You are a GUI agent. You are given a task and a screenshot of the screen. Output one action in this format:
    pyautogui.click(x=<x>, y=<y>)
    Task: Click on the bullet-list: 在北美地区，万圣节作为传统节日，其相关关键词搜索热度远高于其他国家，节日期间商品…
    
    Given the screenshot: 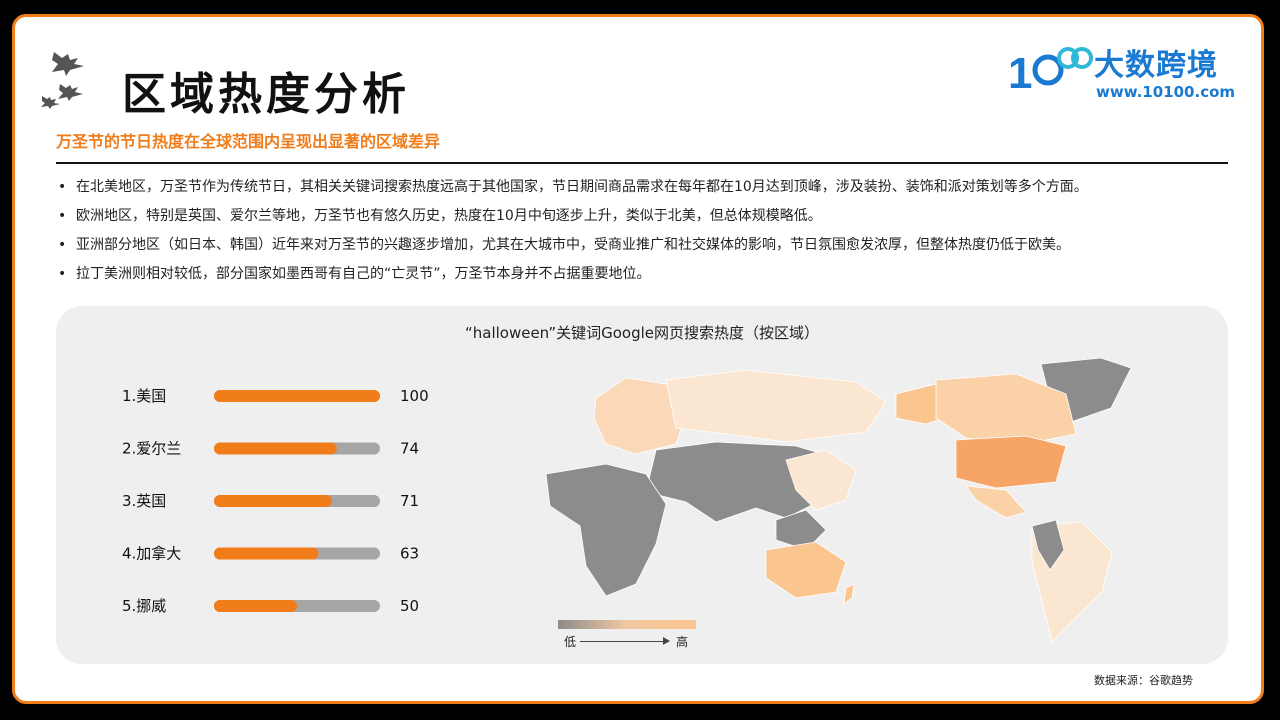 What is the action you would take?
    pyautogui.click(x=651, y=234)
    